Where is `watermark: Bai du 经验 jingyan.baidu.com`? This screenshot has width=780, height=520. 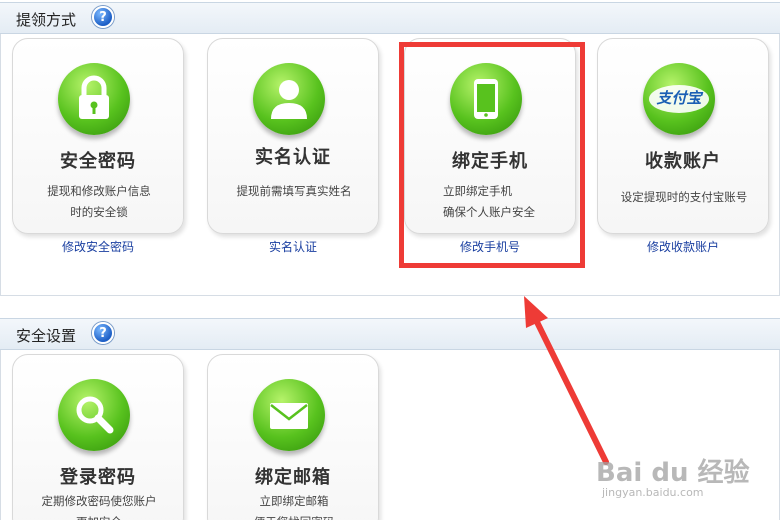 watermark: Bai du 经验 jingyan.baidu.com is located at coordinates (688, 480).